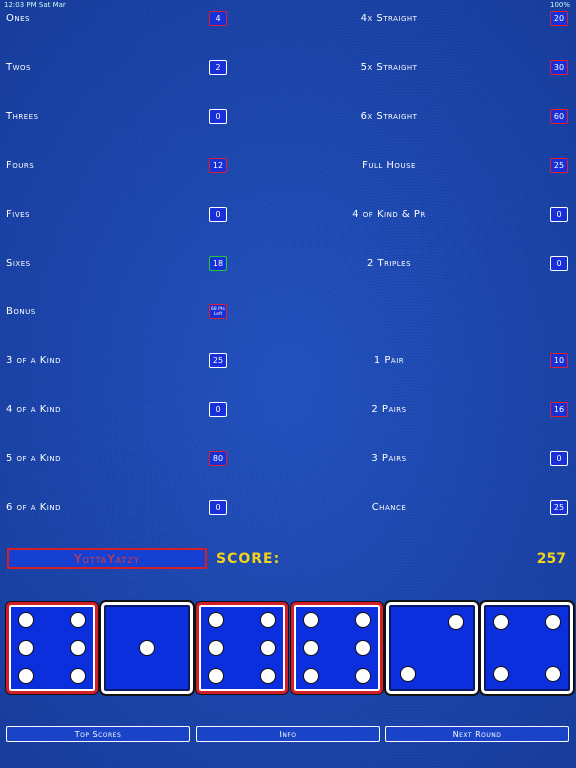  I want to click on score-box-threes: 0, so click(218, 116).